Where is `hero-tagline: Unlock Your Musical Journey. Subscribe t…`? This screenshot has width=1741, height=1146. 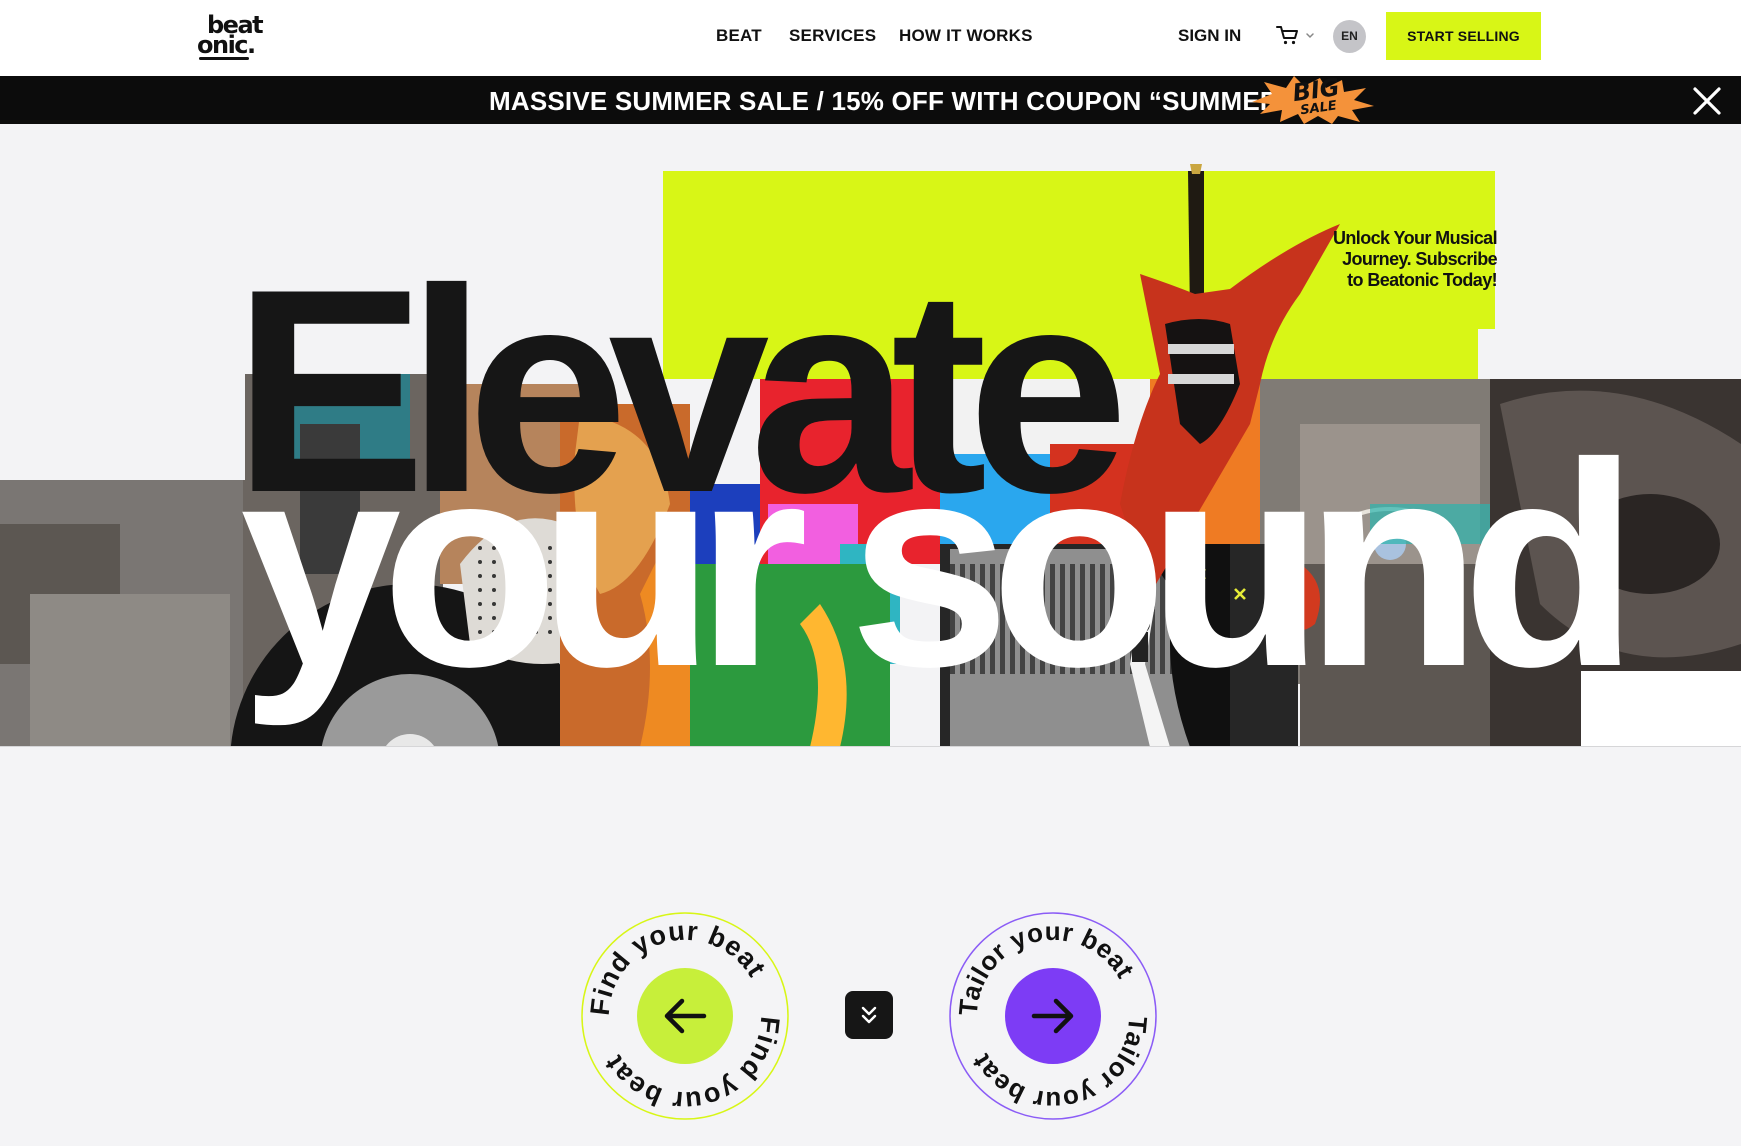 hero-tagline: Unlock Your Musical Journey. Subscribe t… is located at coordinates (1415, 259).